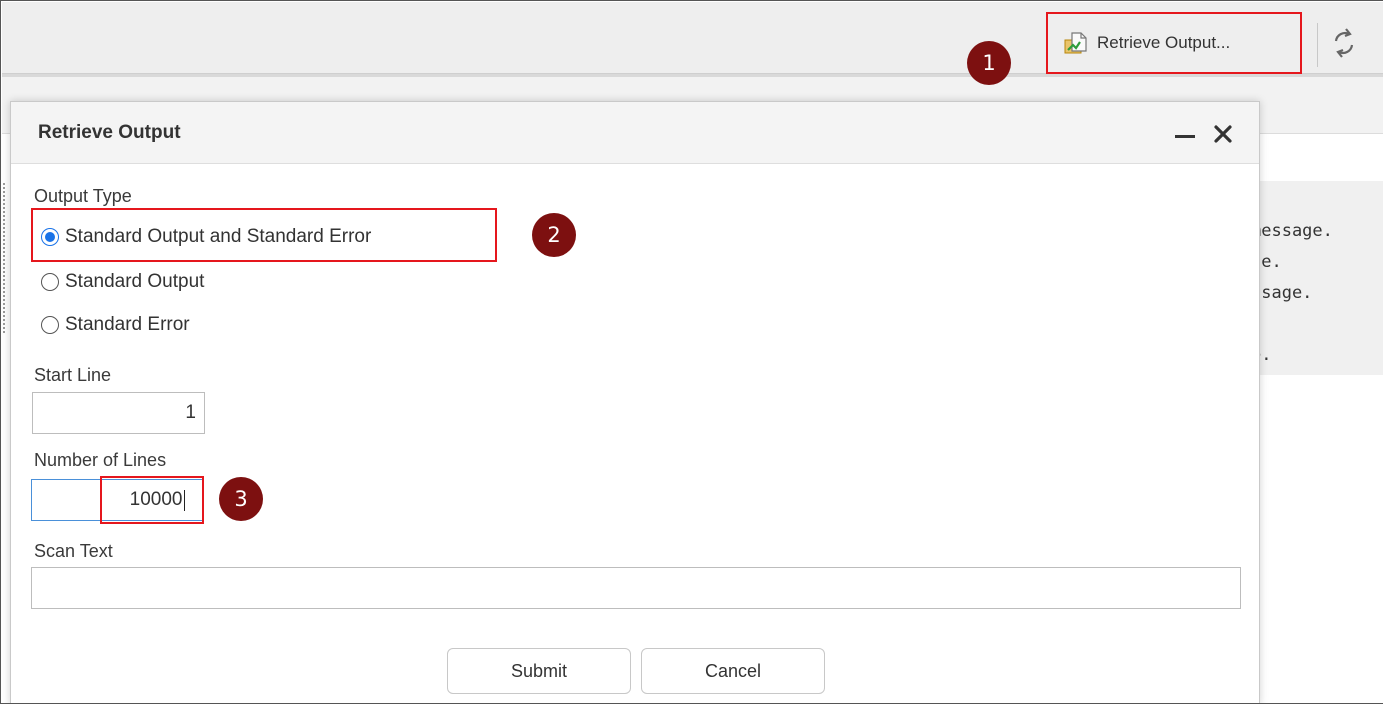  I want to click on step-badge-2-number: 2, so click(554, 235).